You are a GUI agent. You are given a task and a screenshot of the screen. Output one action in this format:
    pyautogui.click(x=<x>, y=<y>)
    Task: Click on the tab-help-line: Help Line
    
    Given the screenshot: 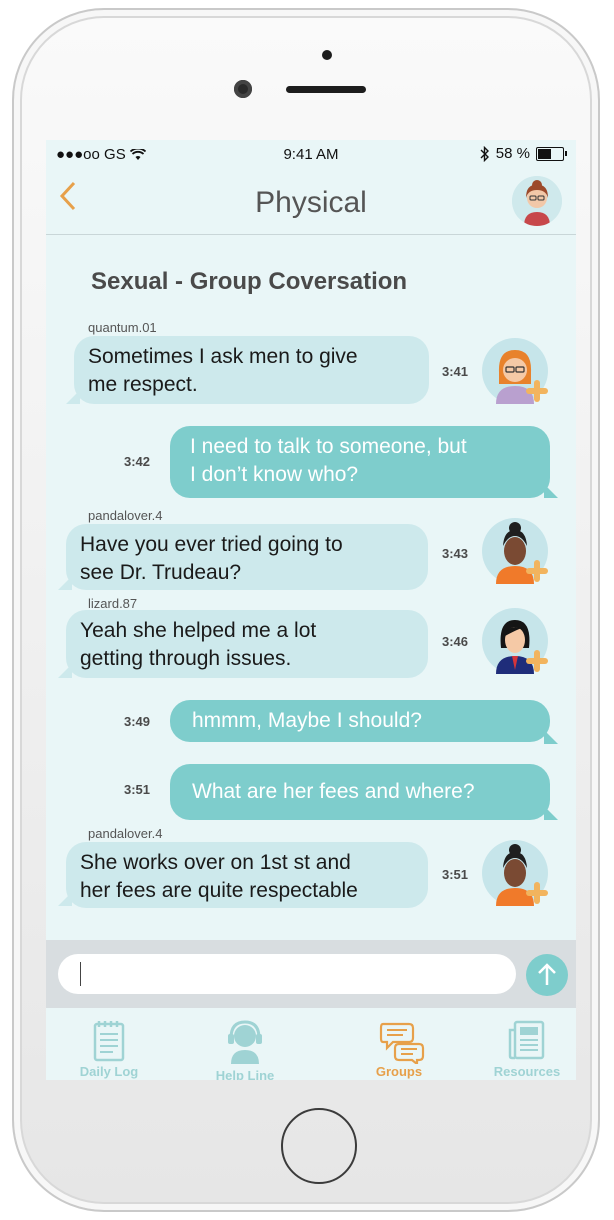 What is the action you would take?
    pyautogui.click(x=245, y=1046)
    